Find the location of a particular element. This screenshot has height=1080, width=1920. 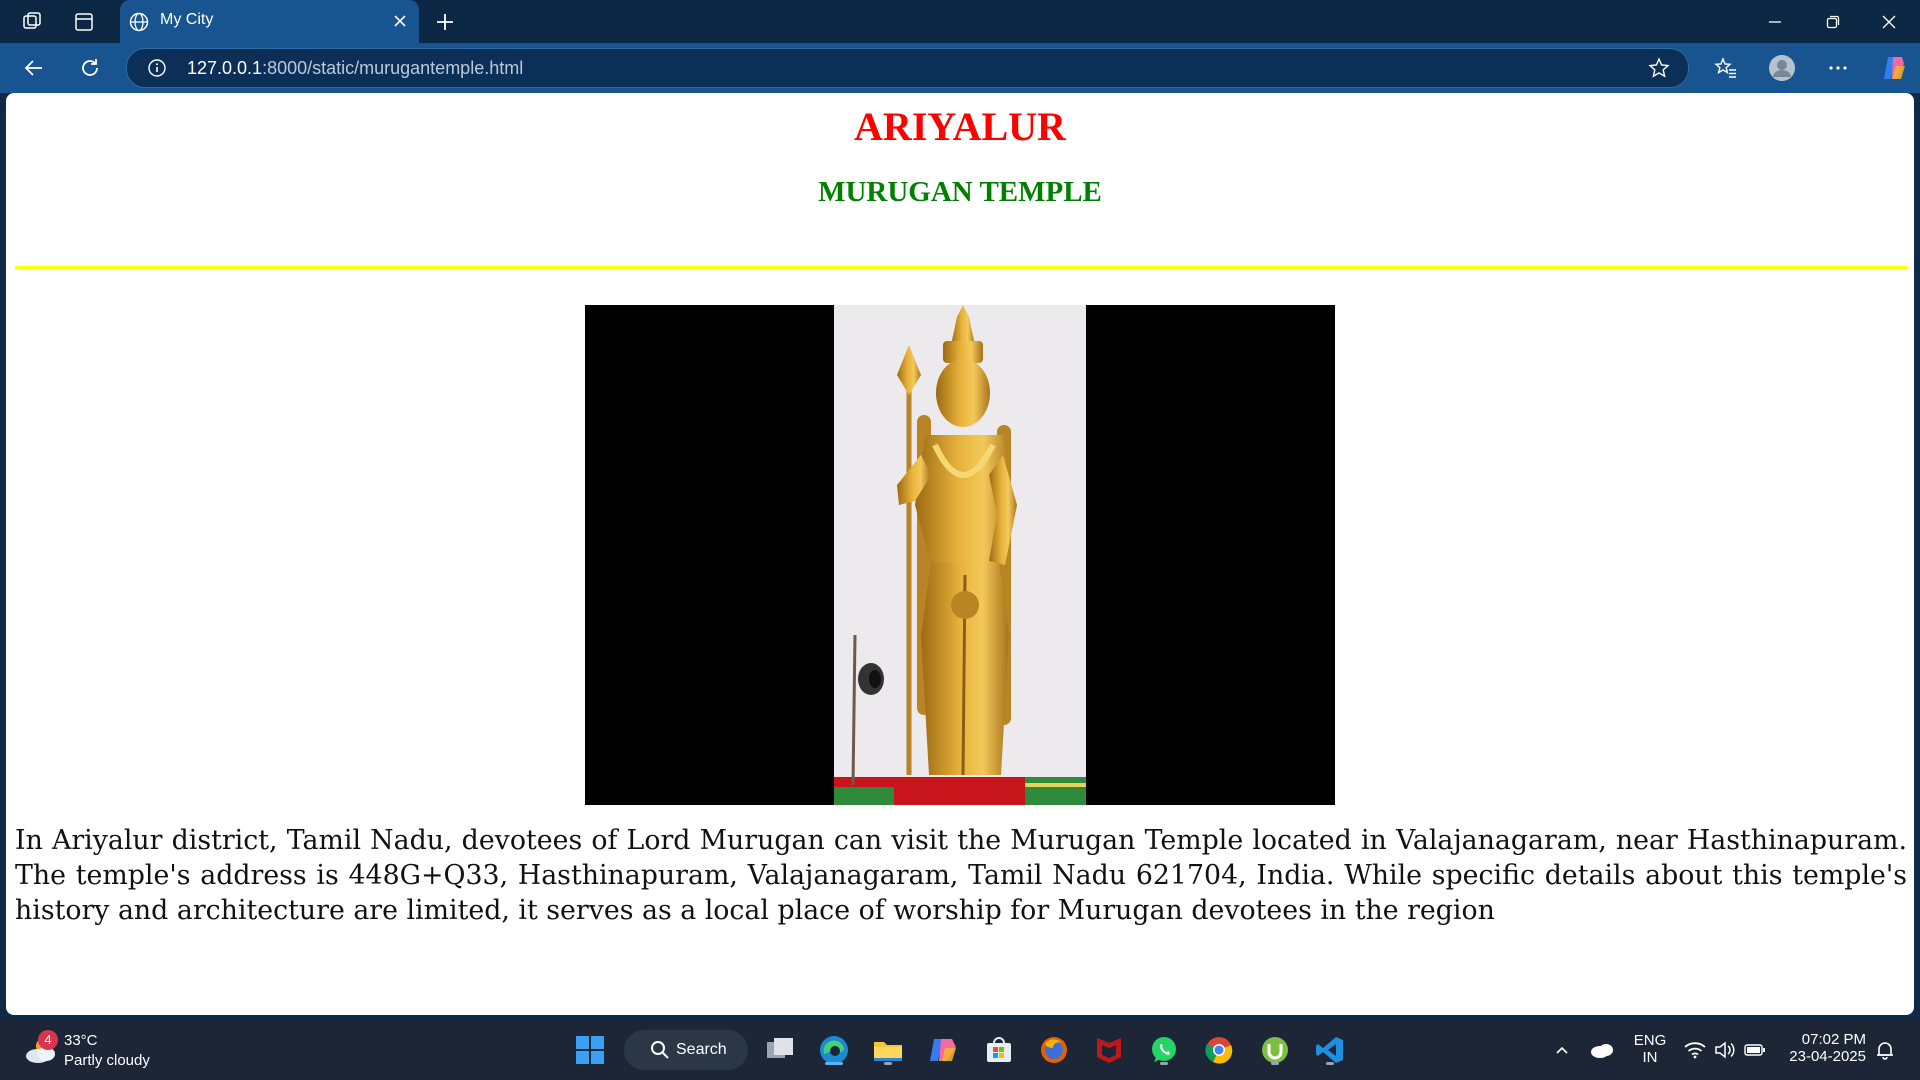

clock-time: 07:02 PM is located at coordinates (1833, 1039).